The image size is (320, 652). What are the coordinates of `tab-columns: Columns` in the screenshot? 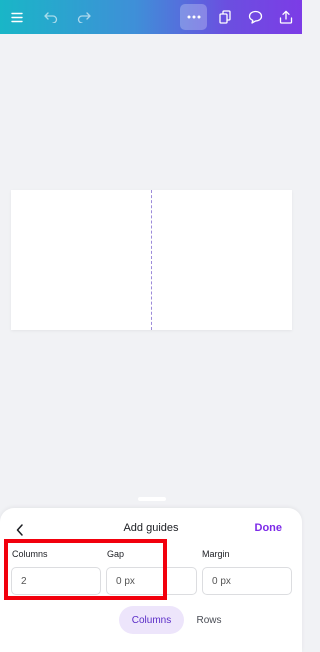 It's located at (151, 620).